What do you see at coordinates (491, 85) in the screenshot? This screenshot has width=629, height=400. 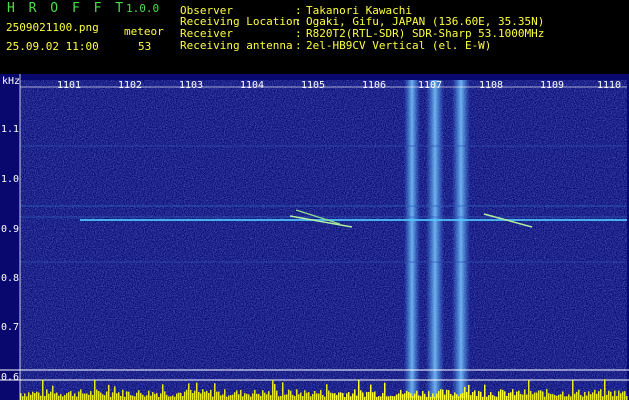 I see `x-tick-label: 1108` at bounding box center [491, 85].